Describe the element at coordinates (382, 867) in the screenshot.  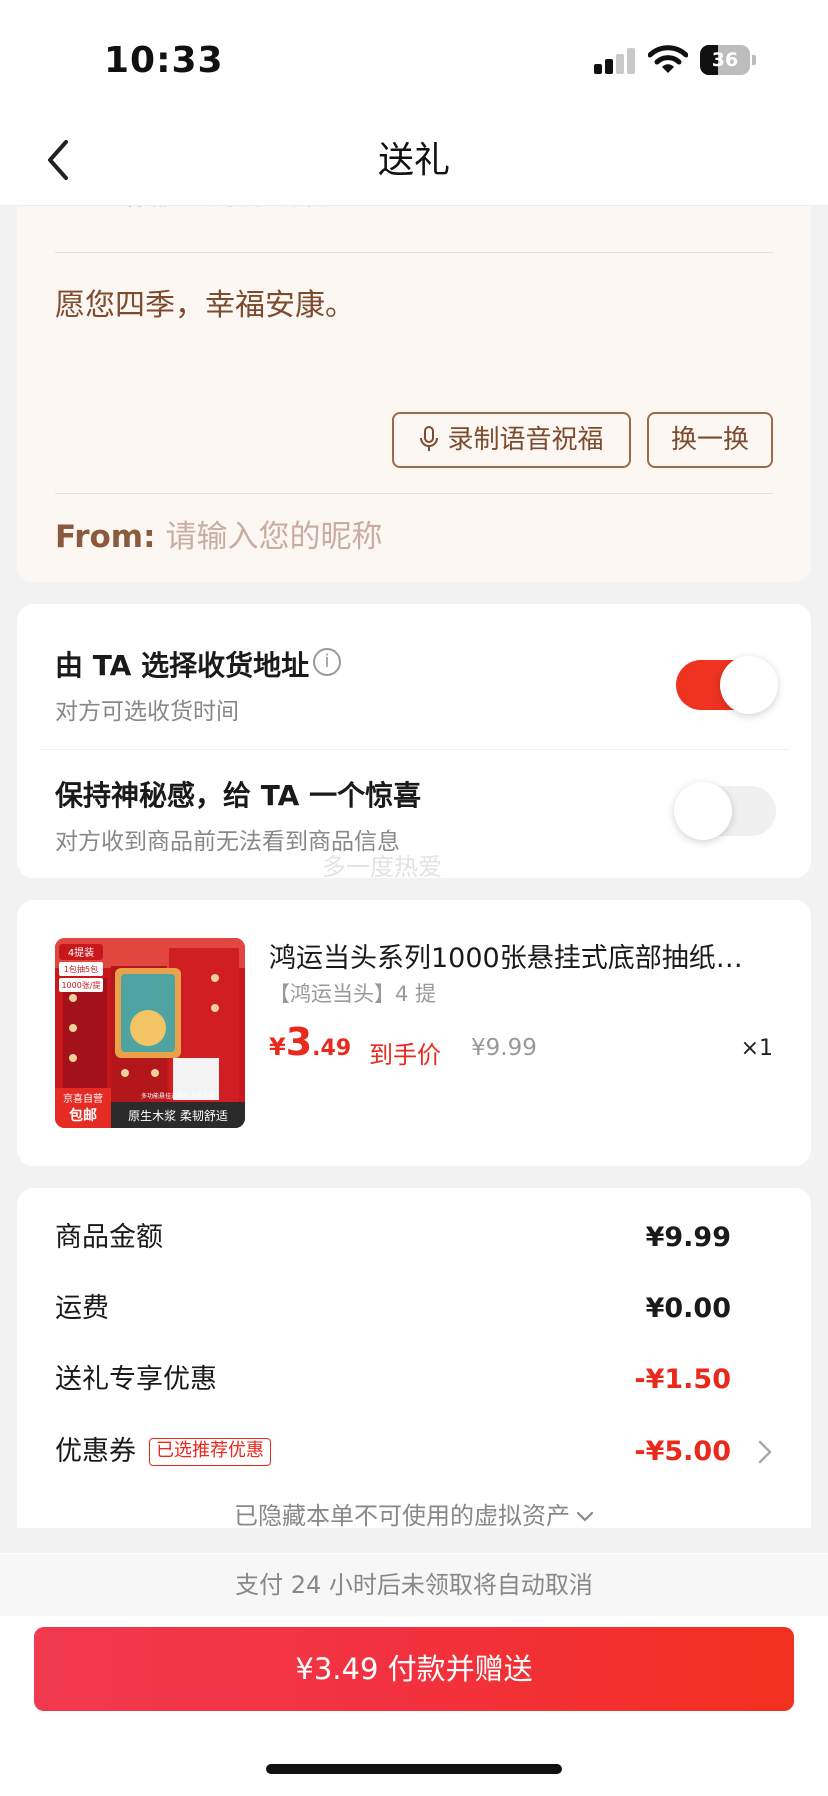
I see `watermark: 多一度热爱` at that location.